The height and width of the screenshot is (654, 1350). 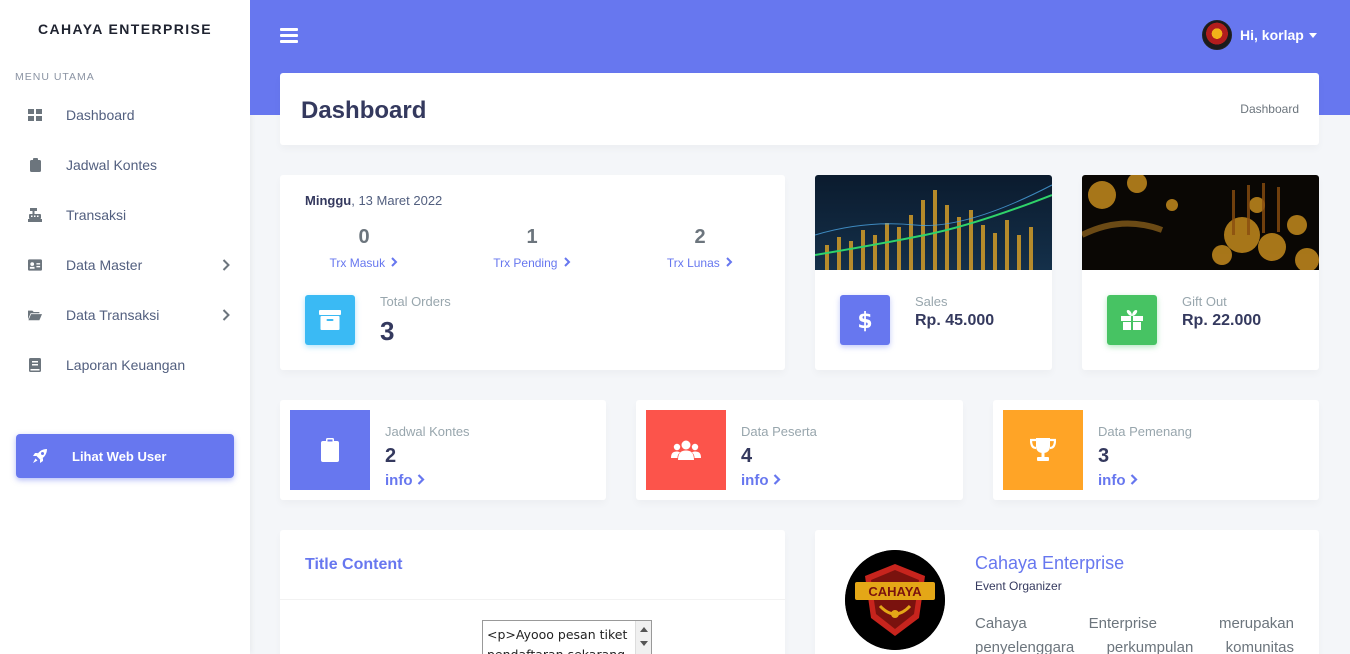 I want to click on sidebar-item-dashboard: Dashboard, so click(x=125, y=115).